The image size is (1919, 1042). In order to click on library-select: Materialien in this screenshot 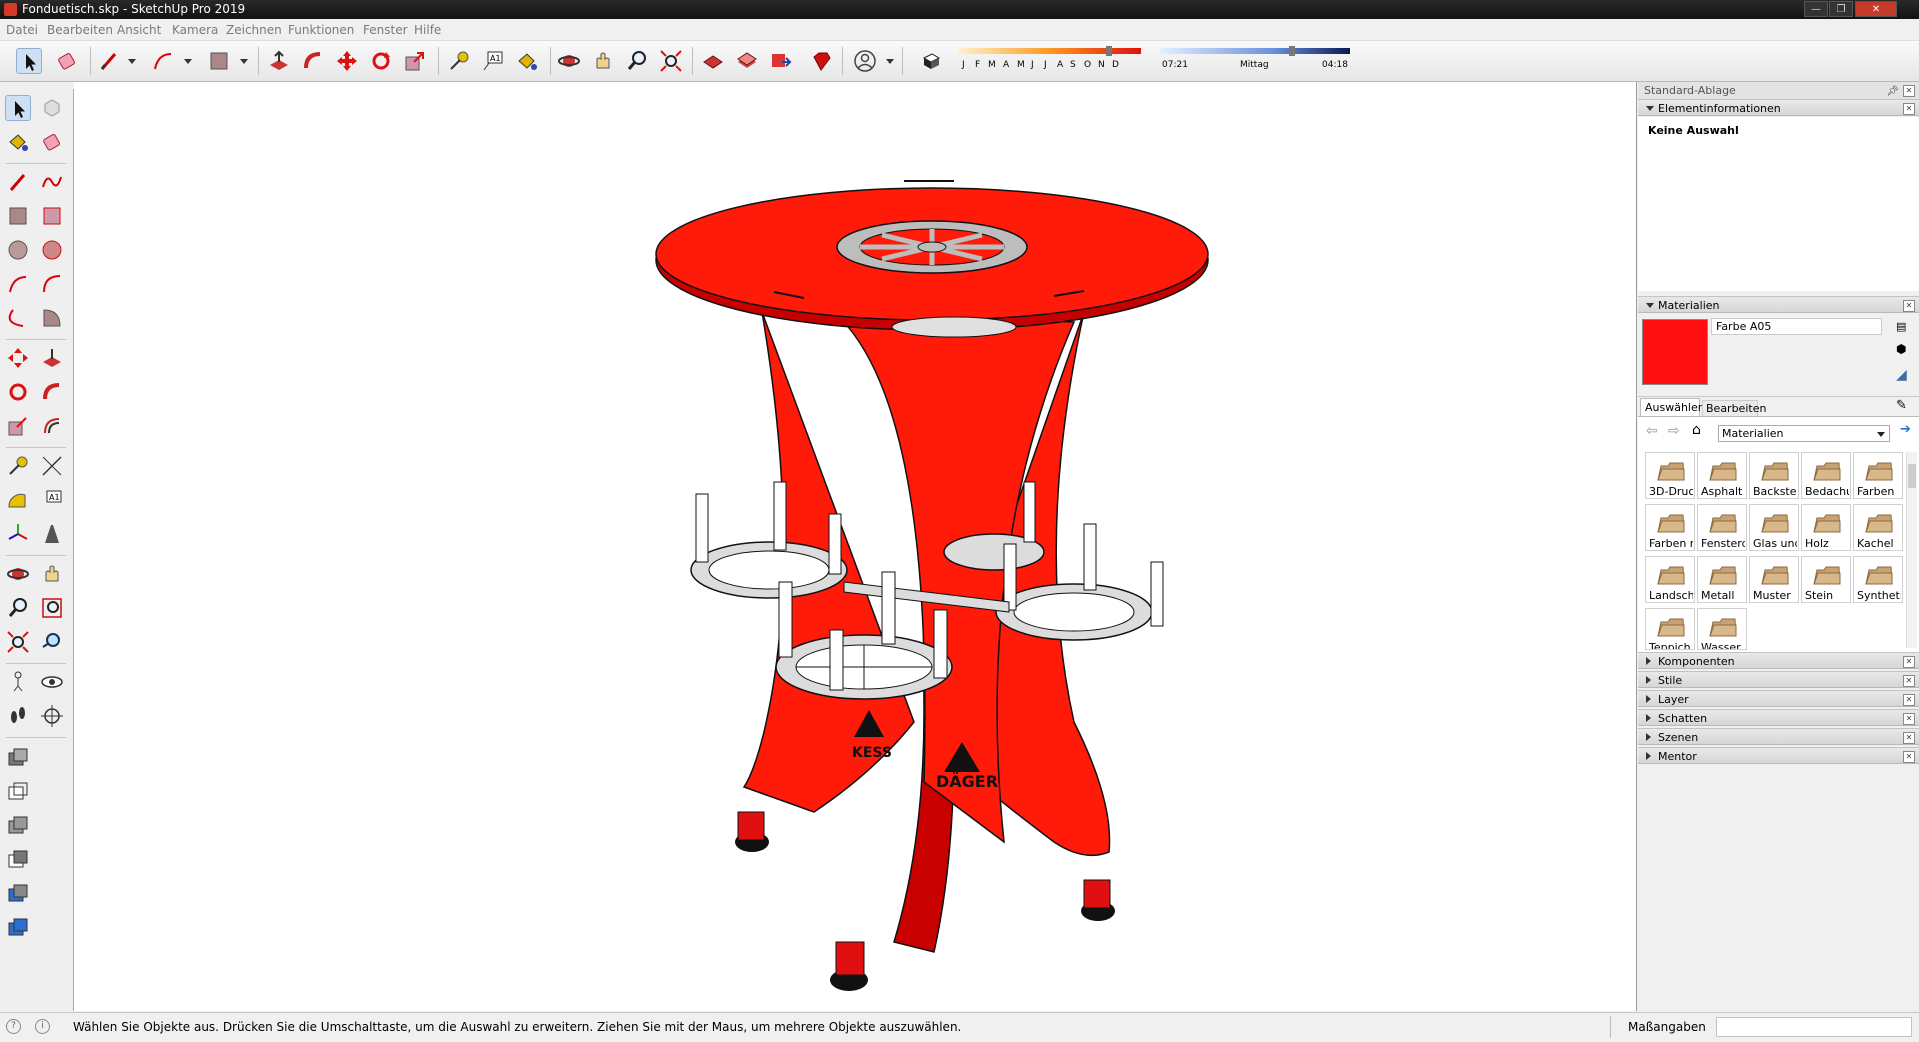, I will do `click(1804, 433)`.